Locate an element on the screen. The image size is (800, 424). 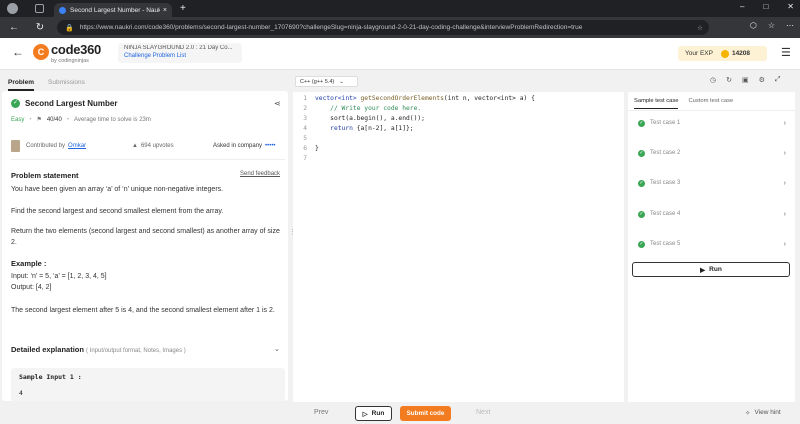
tab-title: Second Largest Number - Naukri is located at coordinates (115, 10).